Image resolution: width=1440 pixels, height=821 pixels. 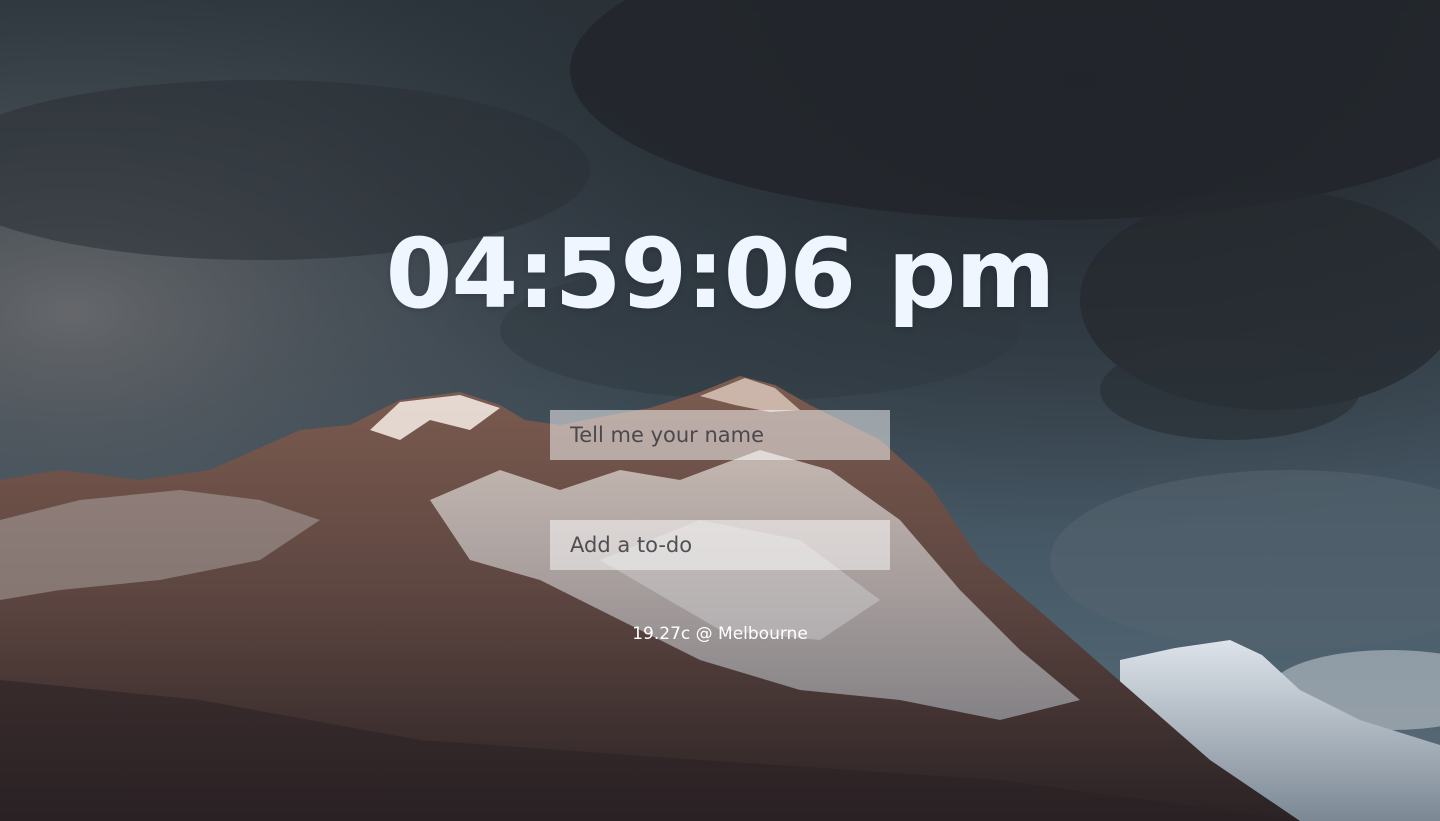 I want to click on todo-input, so click(x=720, y=545).